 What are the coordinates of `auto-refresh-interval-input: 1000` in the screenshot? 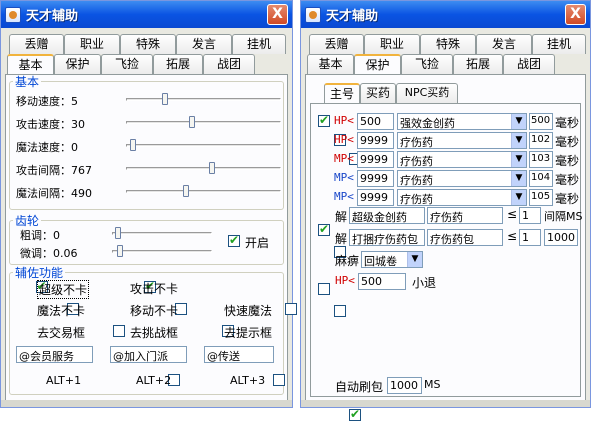 It's located at (404, 385).